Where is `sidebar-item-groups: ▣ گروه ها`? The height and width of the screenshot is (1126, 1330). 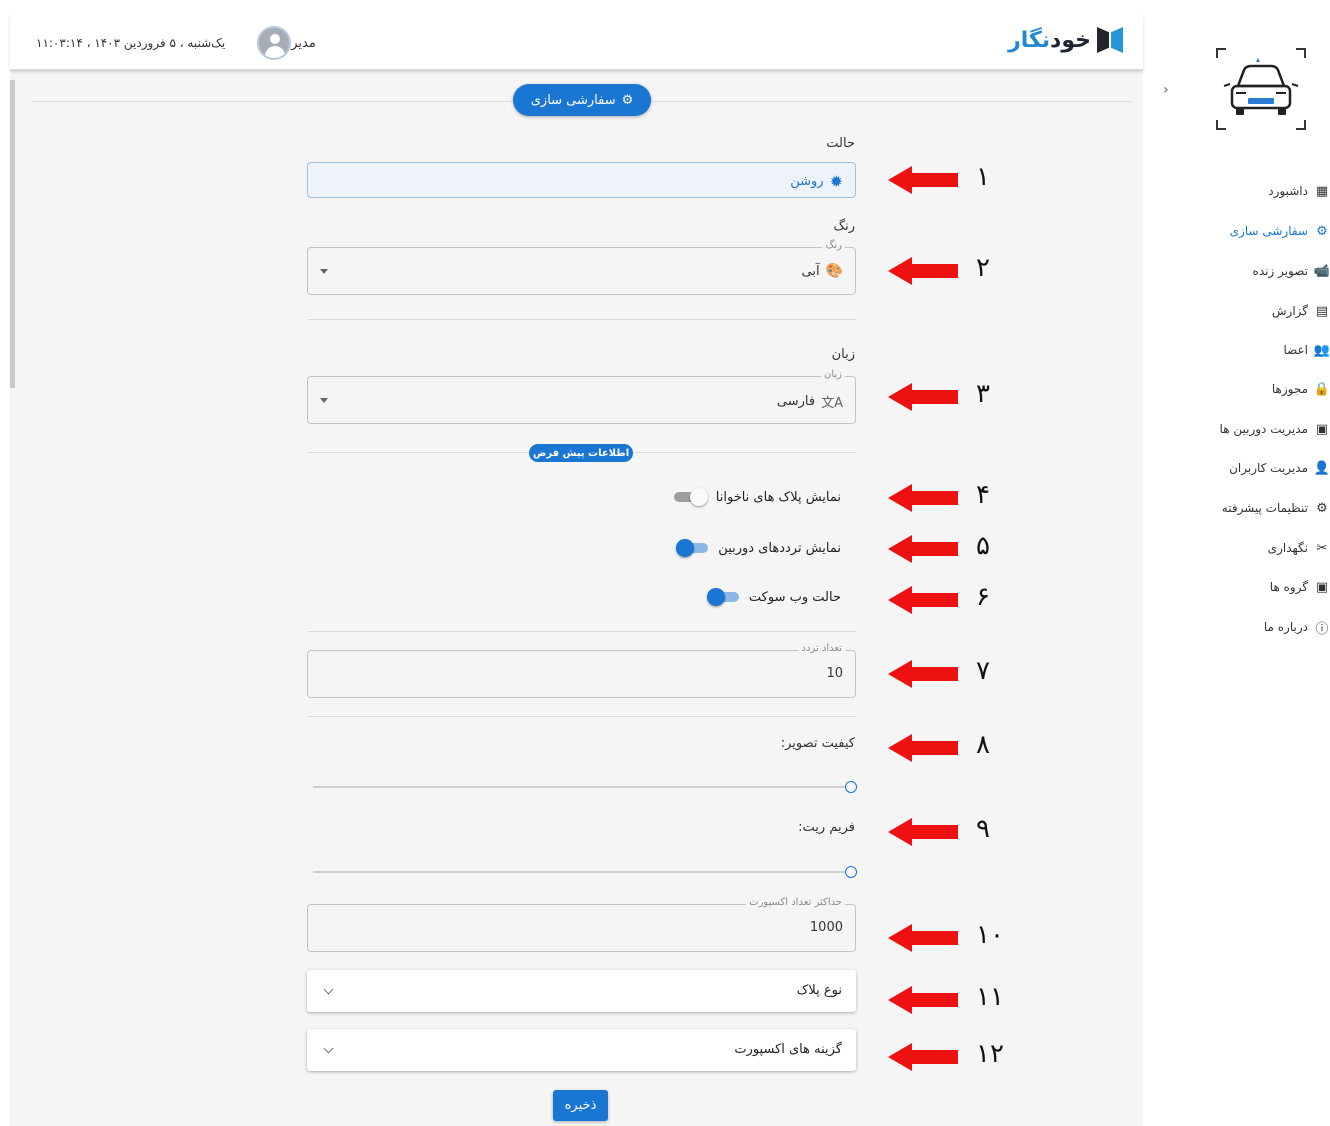
sidebar-item-groups: ▣ گروه ها is located at coordinates (1300, 587).